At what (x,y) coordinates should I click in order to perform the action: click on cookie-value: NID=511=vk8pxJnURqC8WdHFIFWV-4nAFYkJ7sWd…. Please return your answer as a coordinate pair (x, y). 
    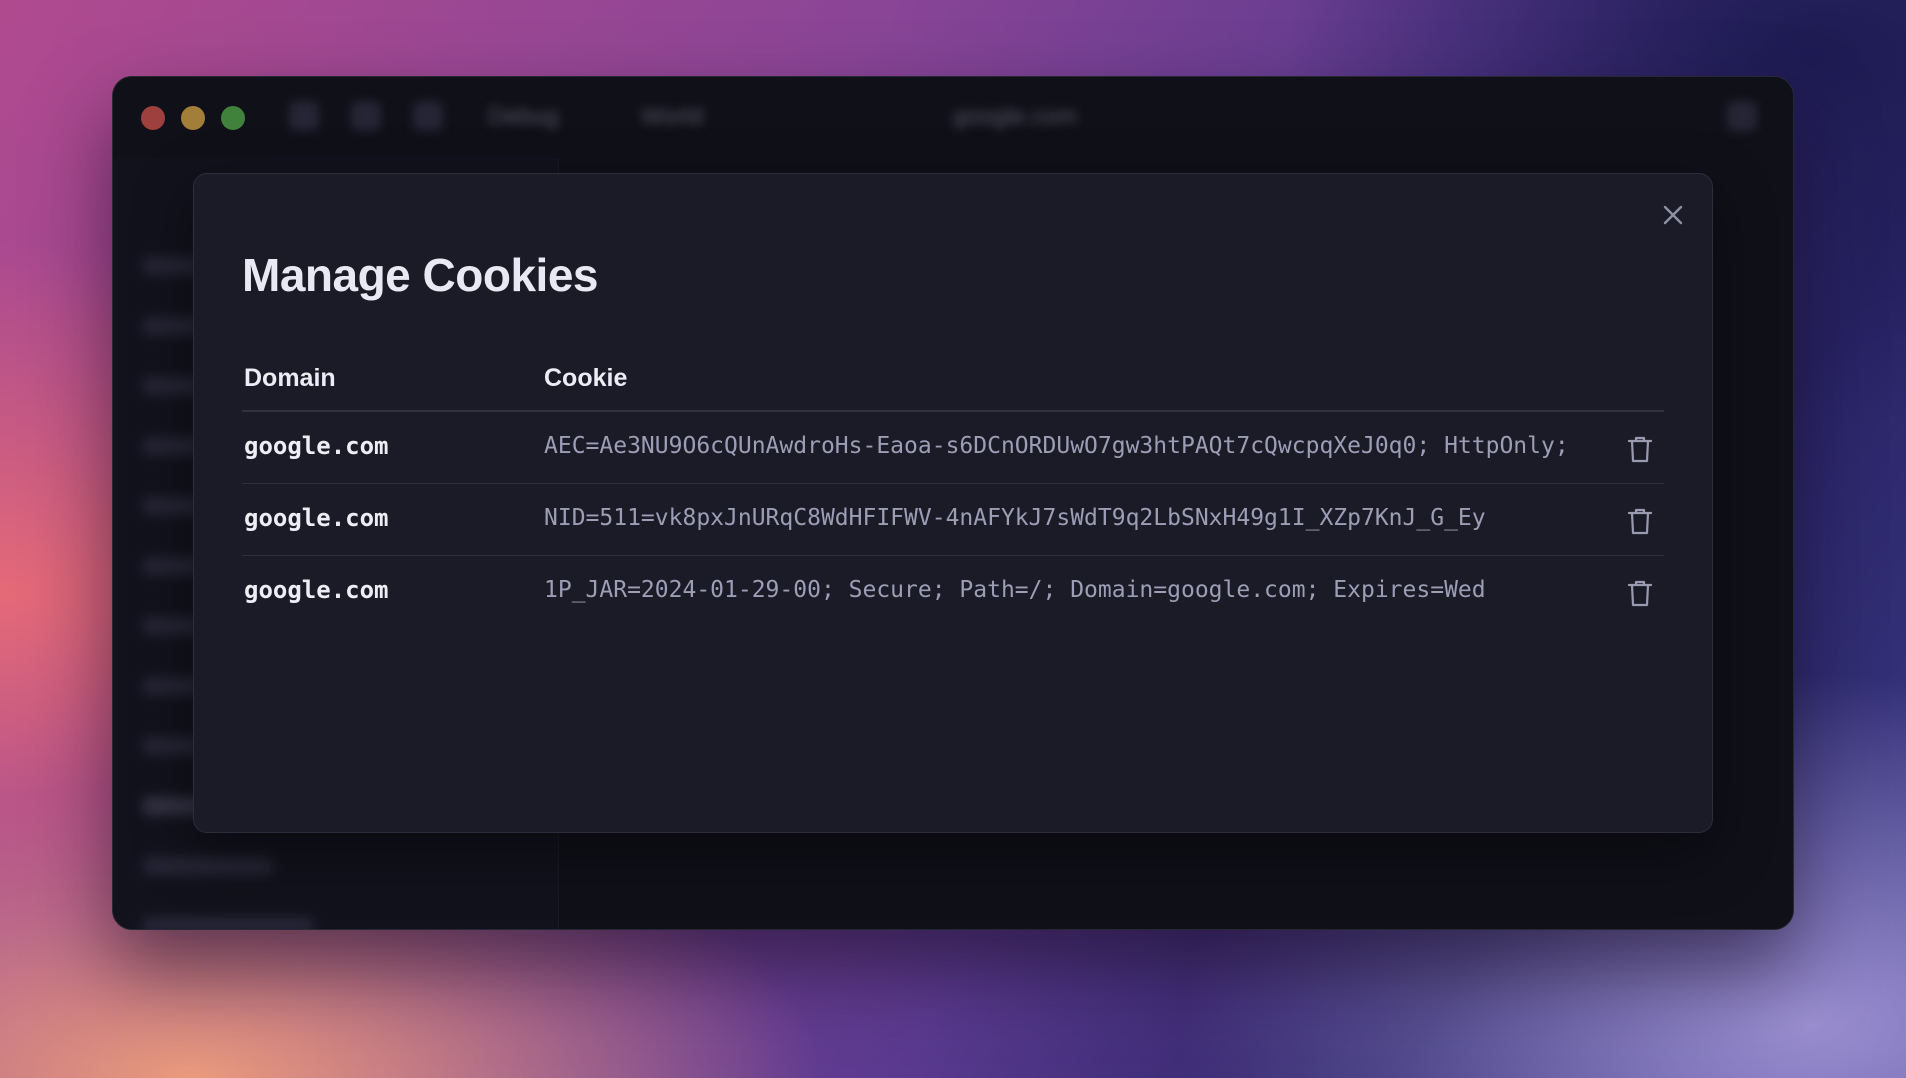
    Looking at the image, I should click on (1015, 518).